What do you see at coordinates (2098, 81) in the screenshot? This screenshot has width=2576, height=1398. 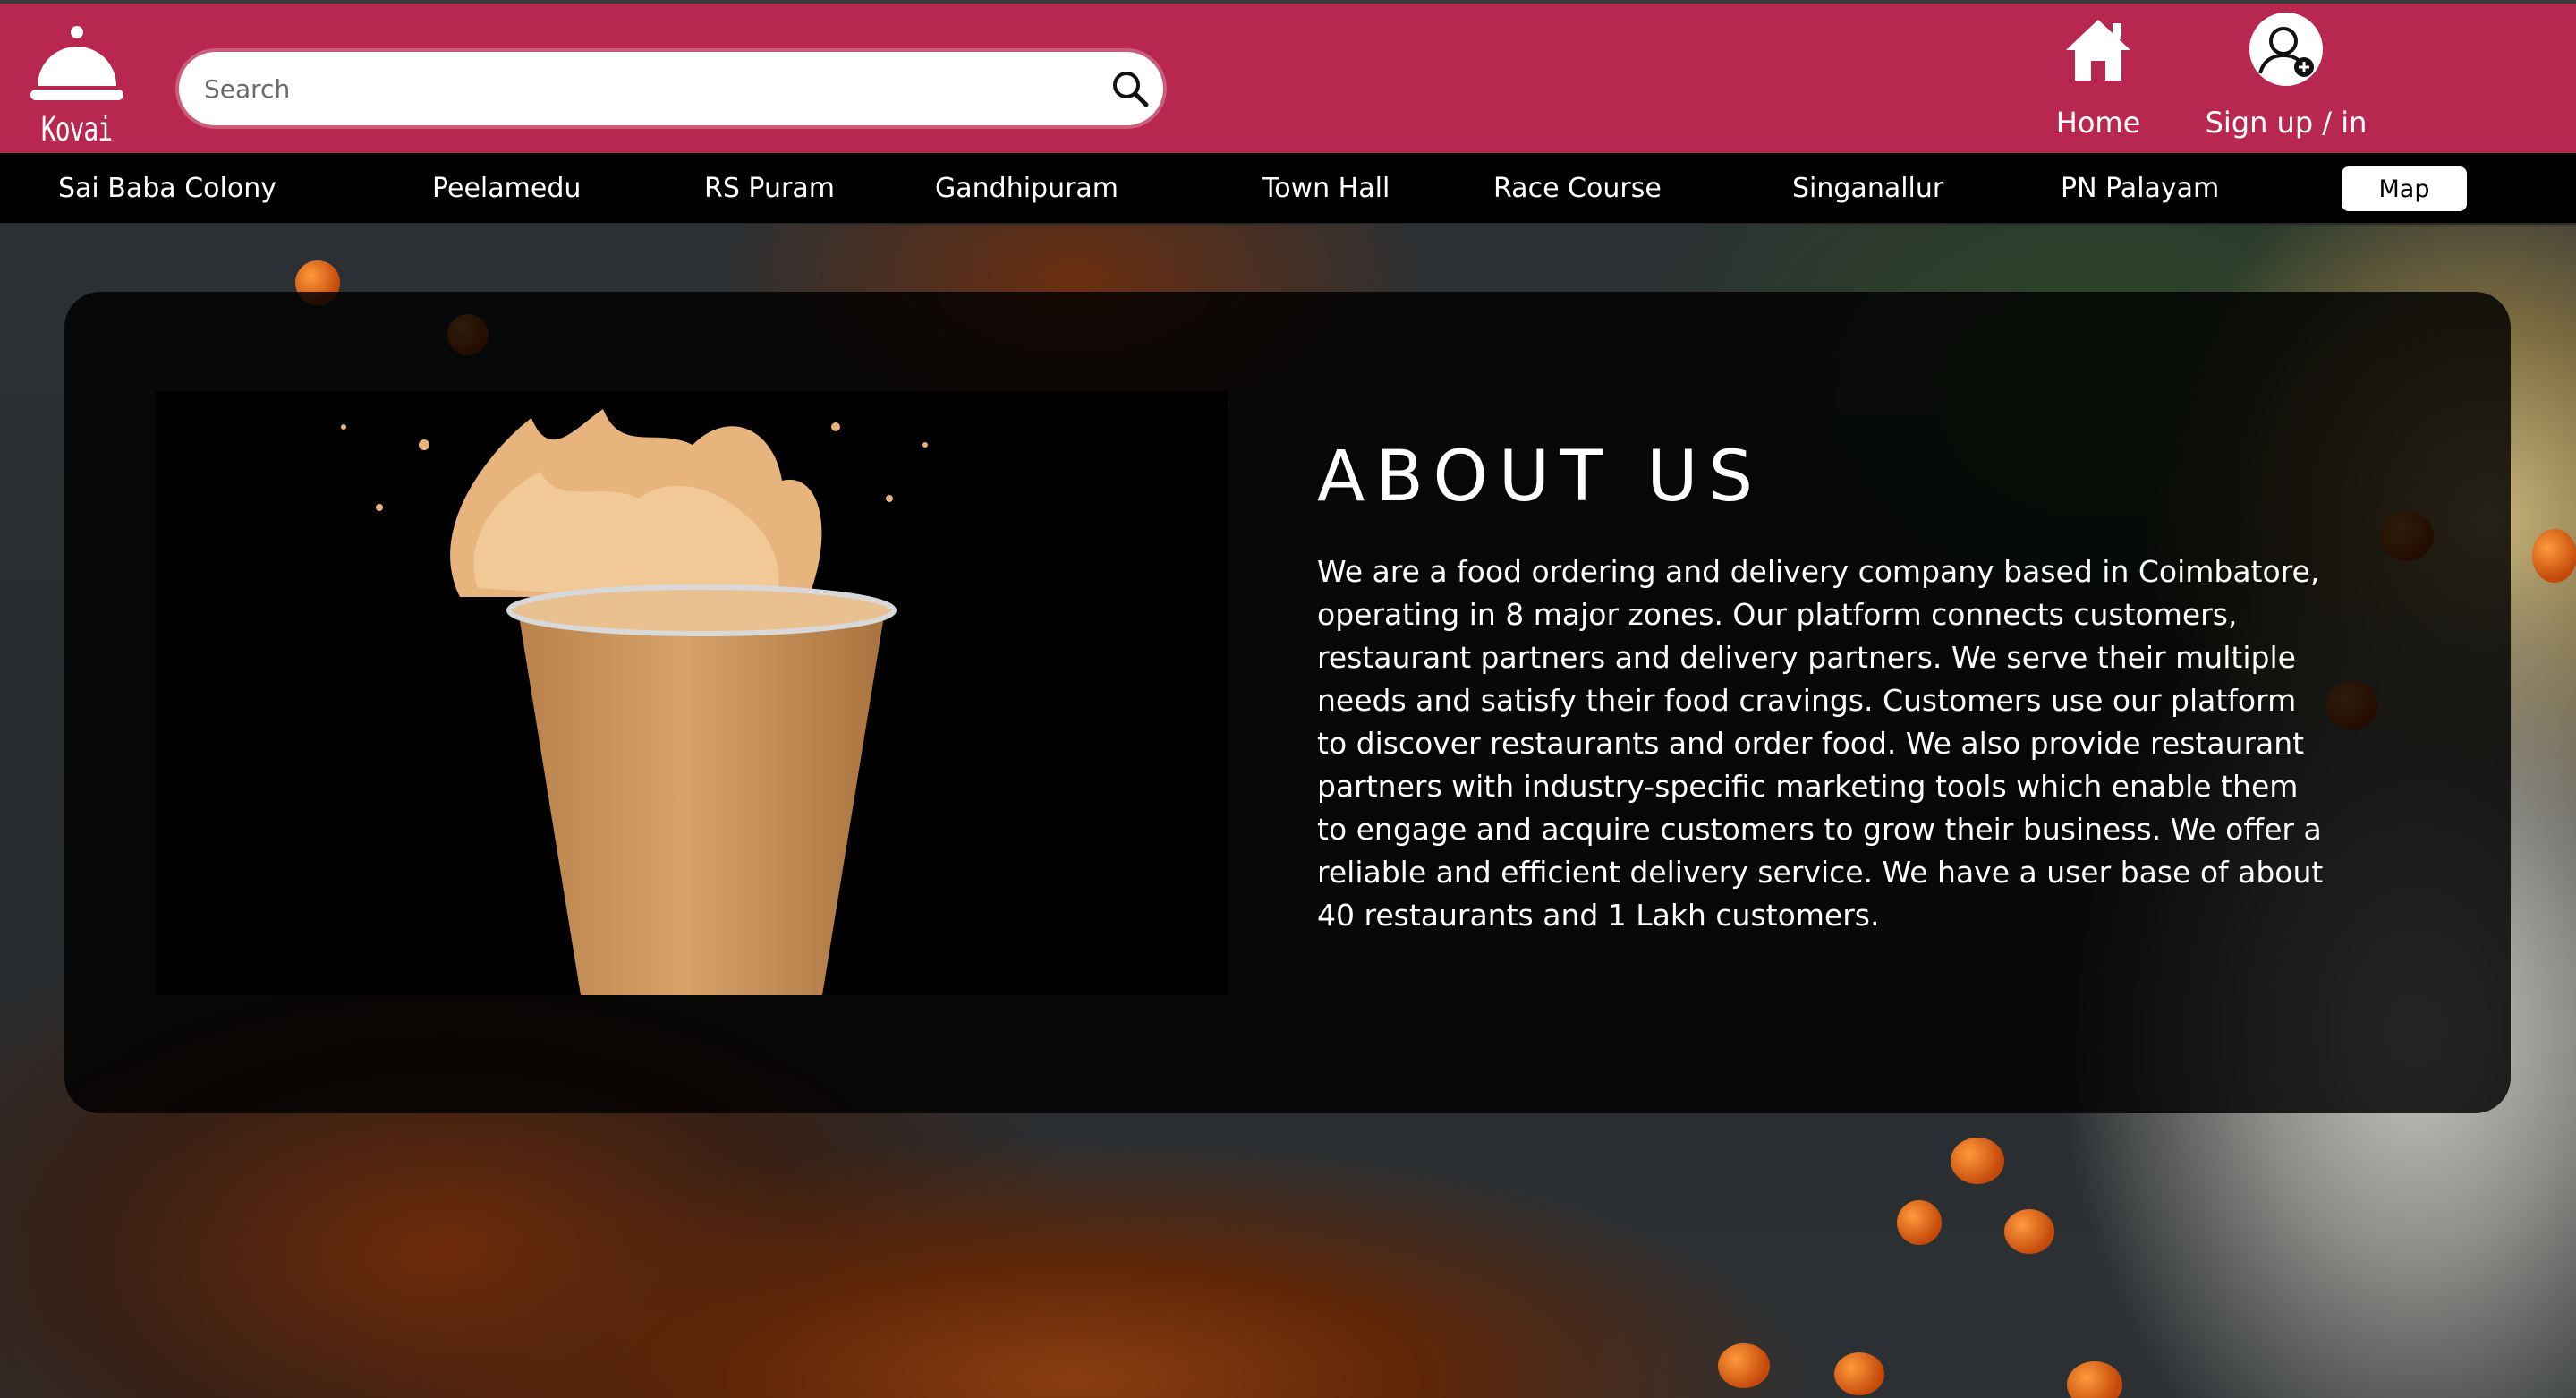 I see `nav-home: Home` at bounding box center [2098, 81].